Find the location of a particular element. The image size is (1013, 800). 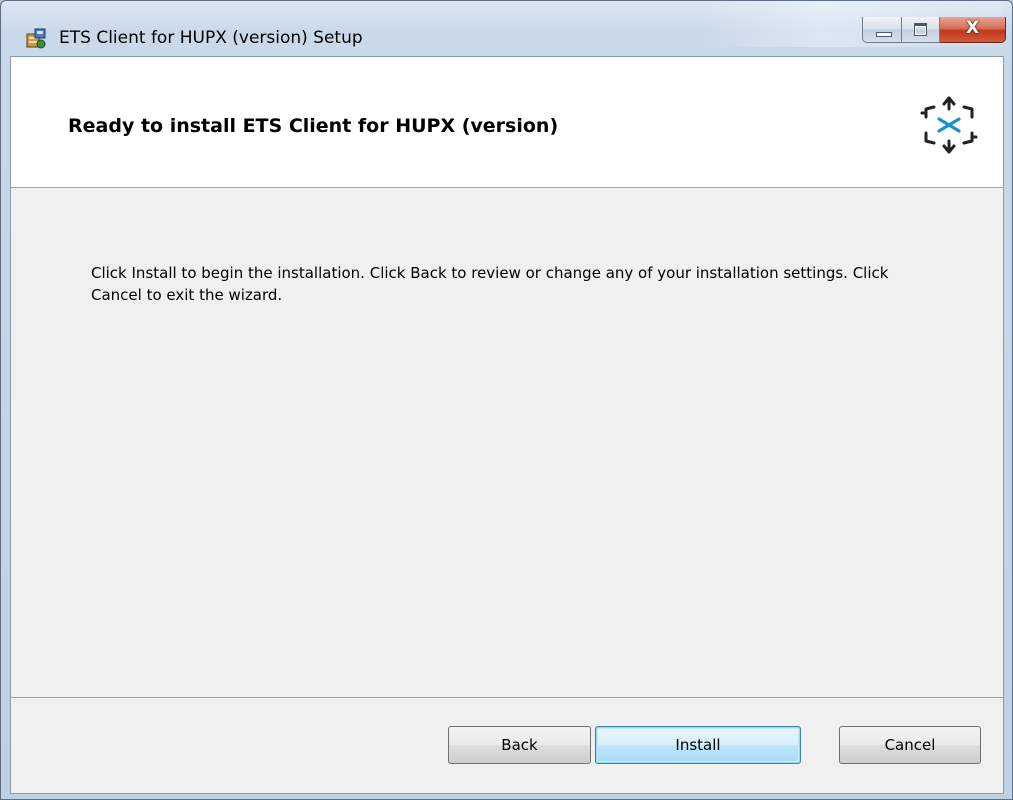

title-bar: ETS Client for HUPX (version) Setup X is located at coordinates (506, 25).